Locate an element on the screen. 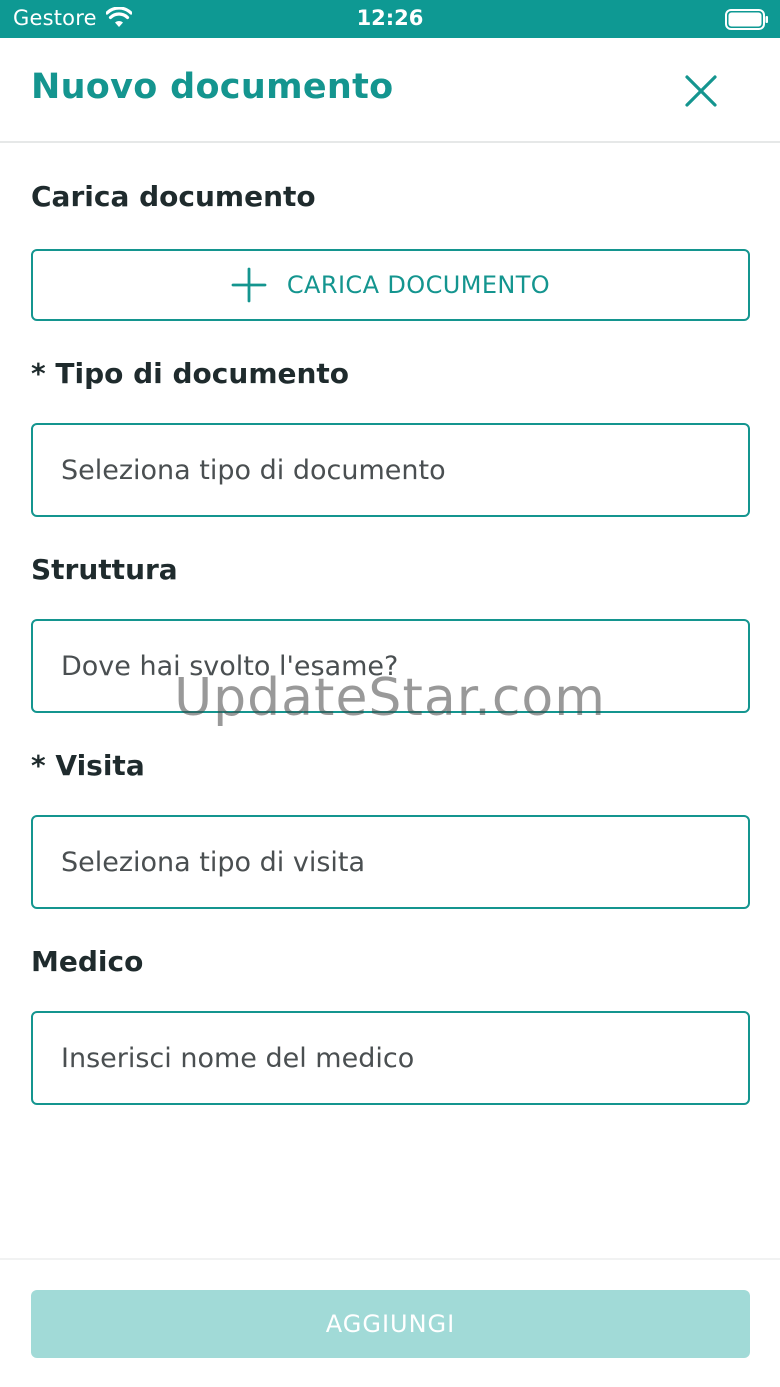 The height and width of the screenshot is (1387, 780). upload-document-button: CARICA DOCUMENTO is located at coordinates (390, 285).